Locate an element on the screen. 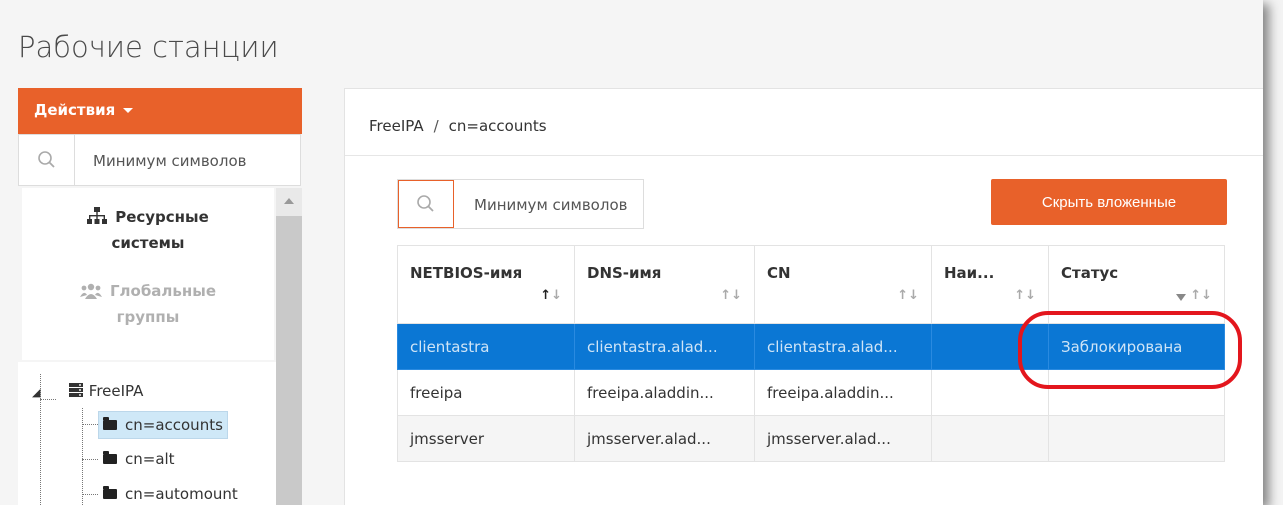 The image size is (1283, 505). tree-node-root: ◢ FreeIPA is located at coordinates (87, 391).